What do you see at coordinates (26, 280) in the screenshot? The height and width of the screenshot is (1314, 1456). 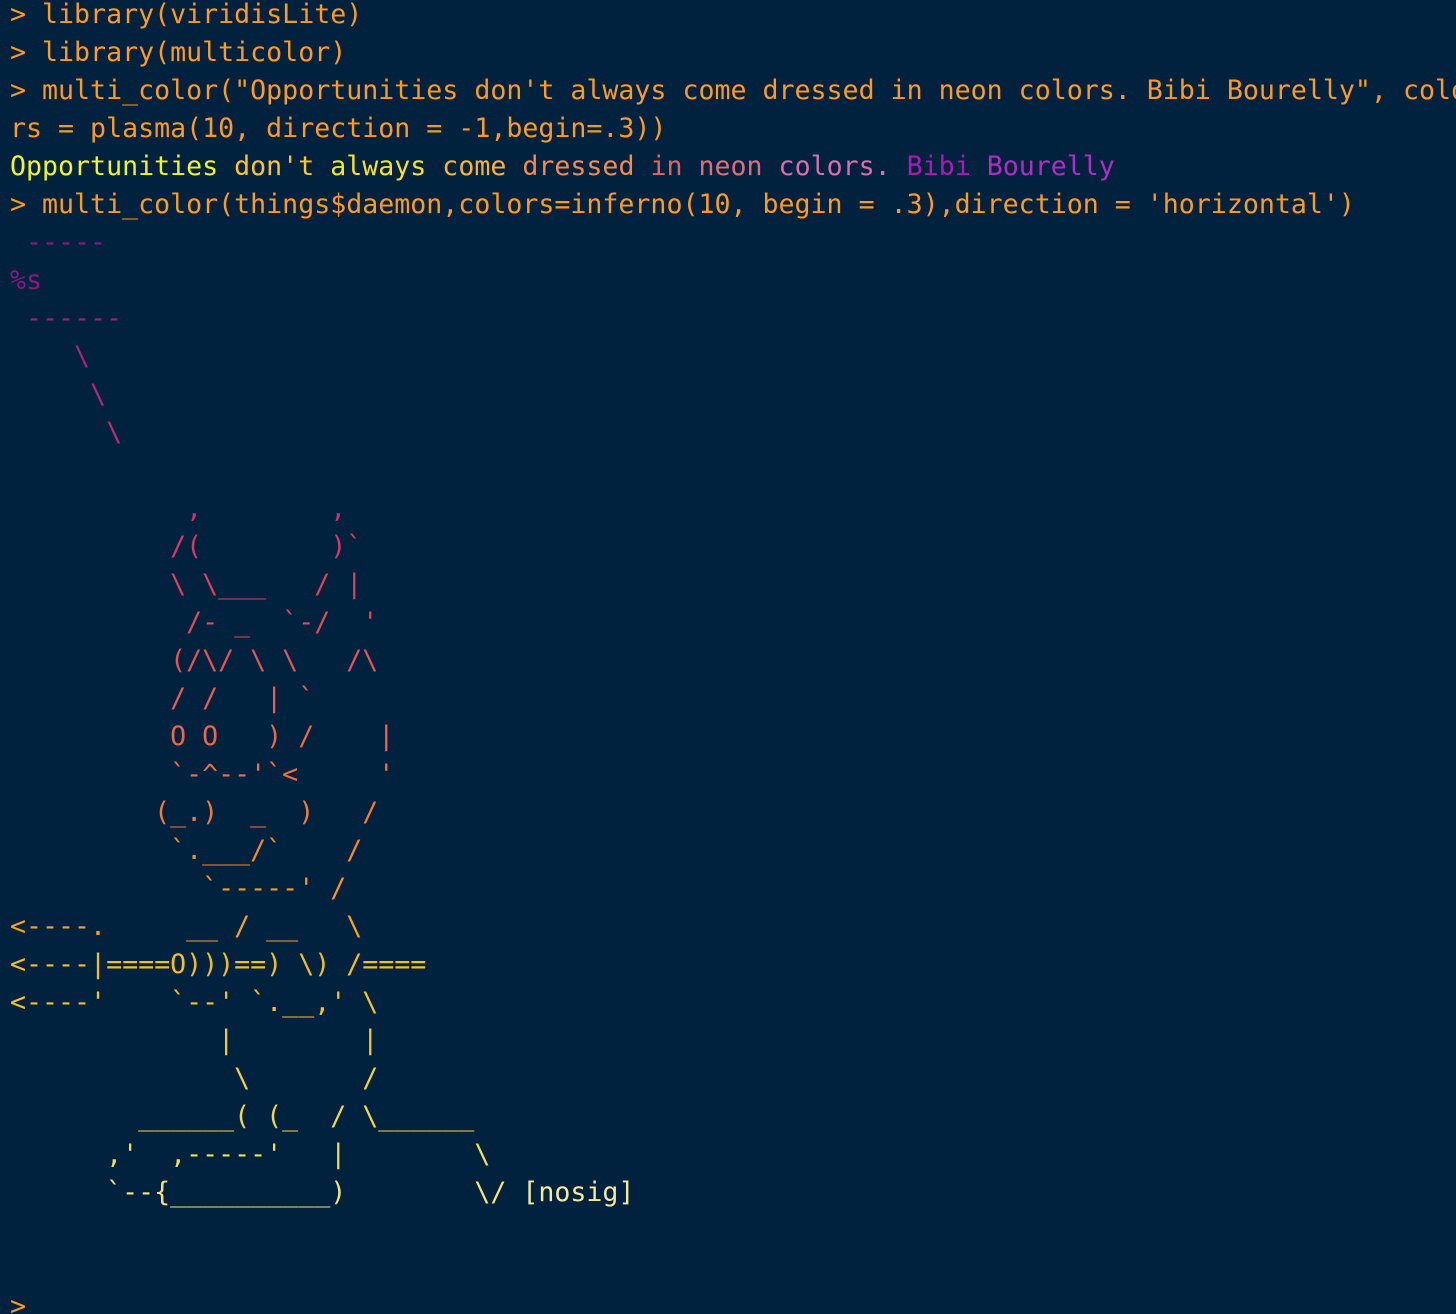 I see `console-text-segment: %s` at bounding box center [26, 280].